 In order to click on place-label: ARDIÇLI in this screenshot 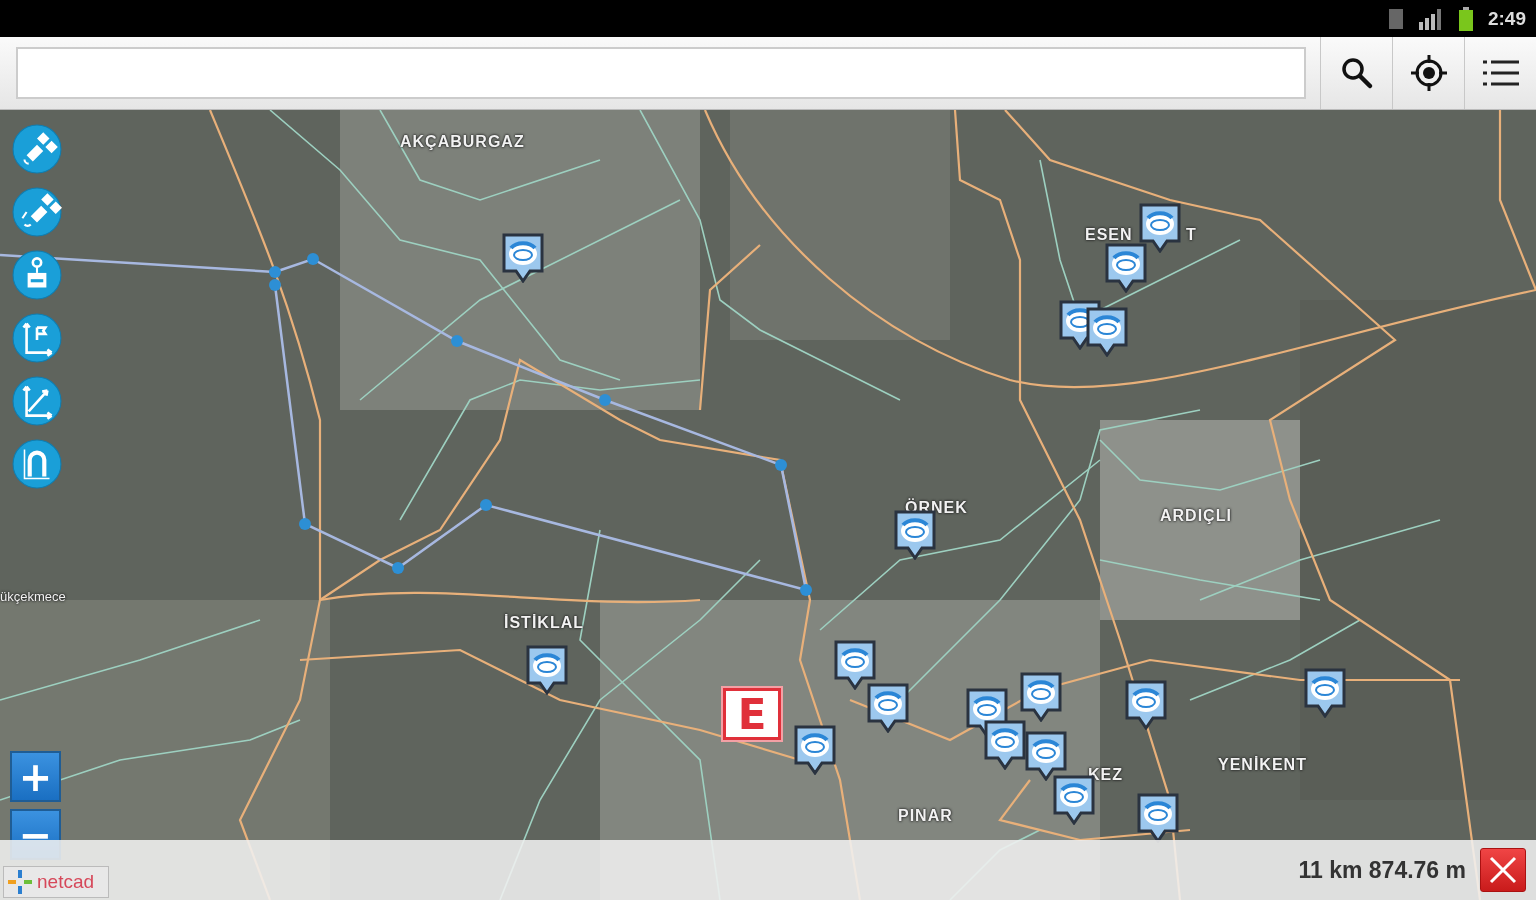, I will do `click(1196, 516)`.